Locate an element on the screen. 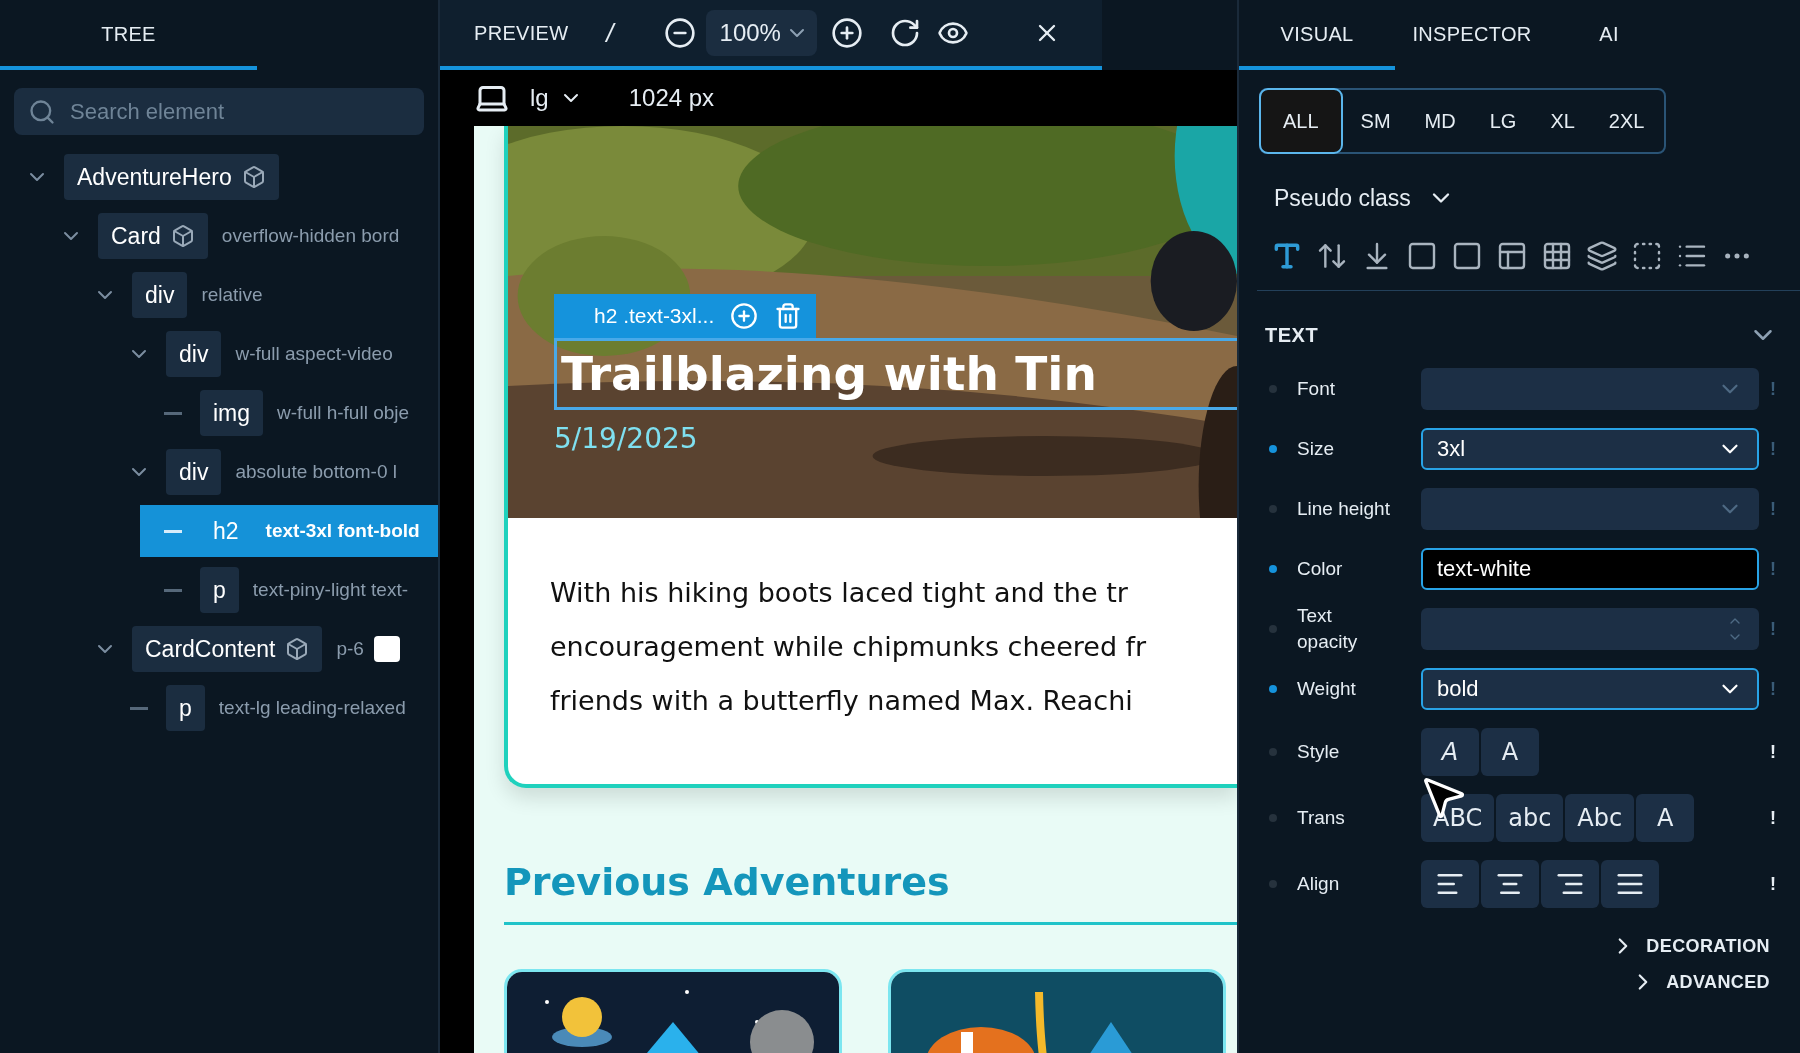 The height and width of the screenshot is (1053, 1800). property-label: Line height is located at coordinates (1344, 509).